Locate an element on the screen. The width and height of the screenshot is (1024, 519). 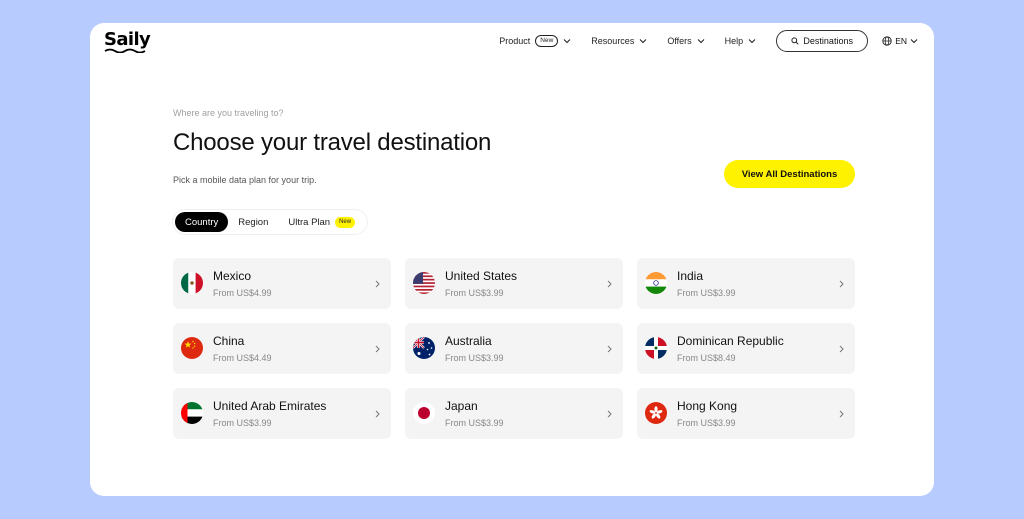
country-price: From US$4.49 is located at coordinates (242, 358).